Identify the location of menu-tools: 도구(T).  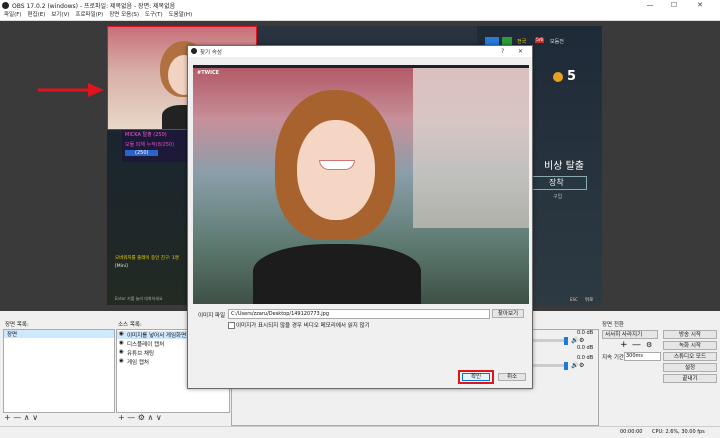
(154, 15).